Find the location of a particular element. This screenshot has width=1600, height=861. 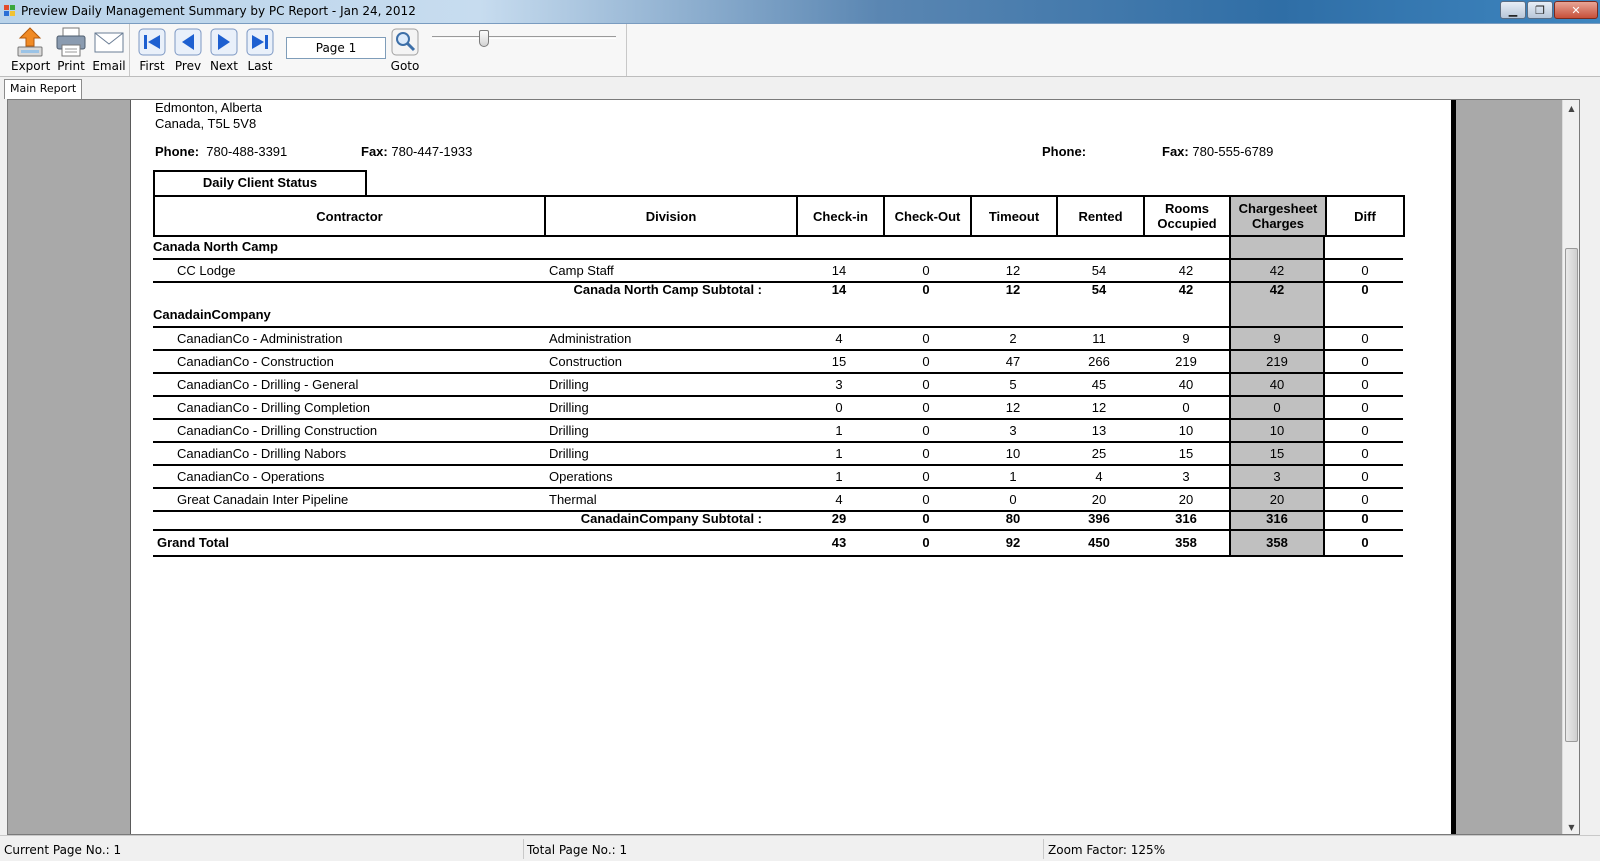

toolbar-group-output: Export Print Email is located at coordinates (65, 50).